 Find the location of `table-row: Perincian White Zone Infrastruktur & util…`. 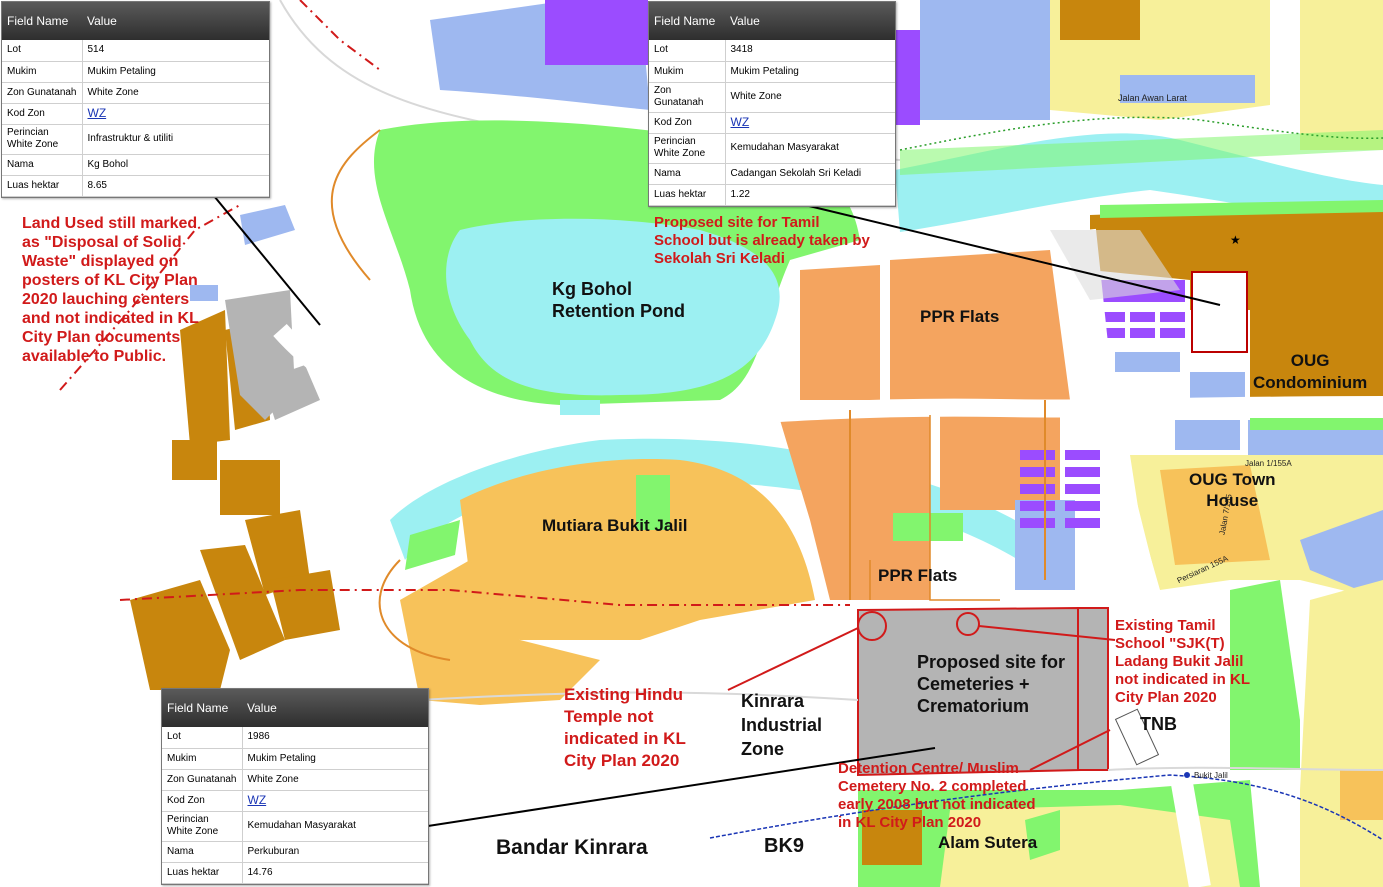

table-row: Perincian White Zone Infrastruktur & util… is located at coordinates (135, 139).